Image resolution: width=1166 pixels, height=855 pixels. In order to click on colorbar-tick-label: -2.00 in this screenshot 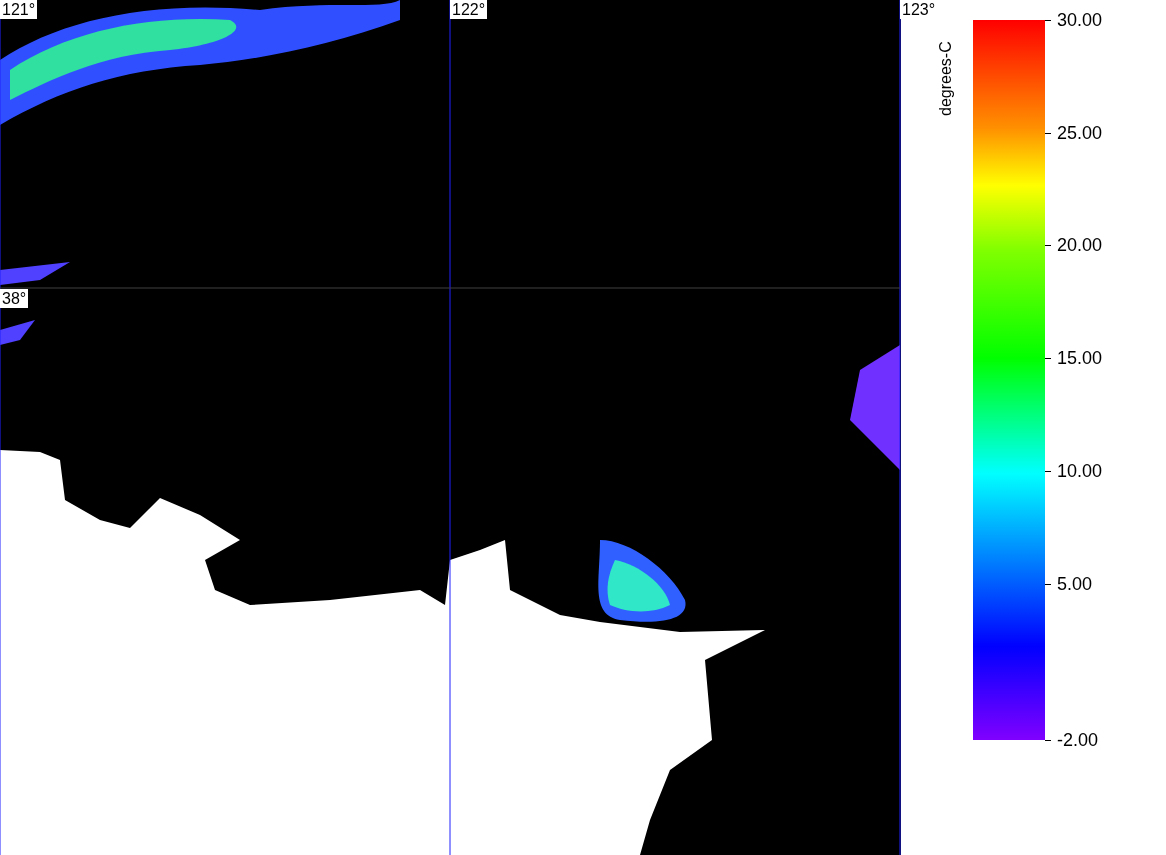, I will do `click(1078, 740)`.